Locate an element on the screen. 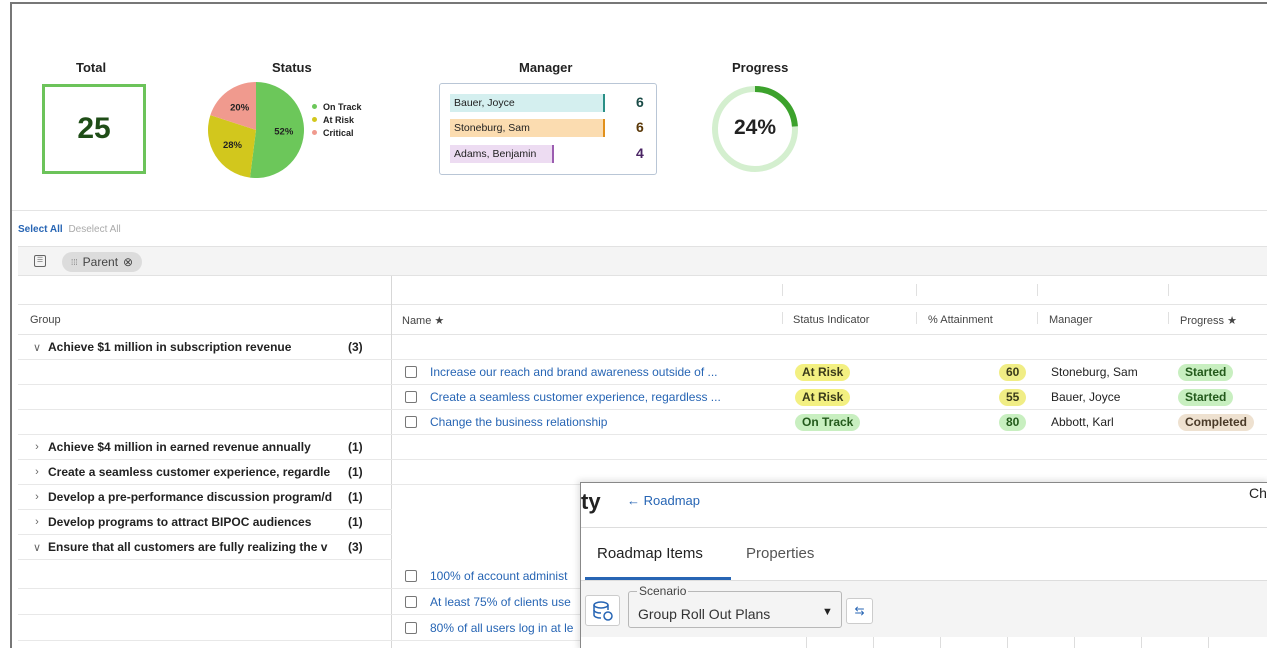  caret-down-icon: ▼ is located at coordinates (827, 612).